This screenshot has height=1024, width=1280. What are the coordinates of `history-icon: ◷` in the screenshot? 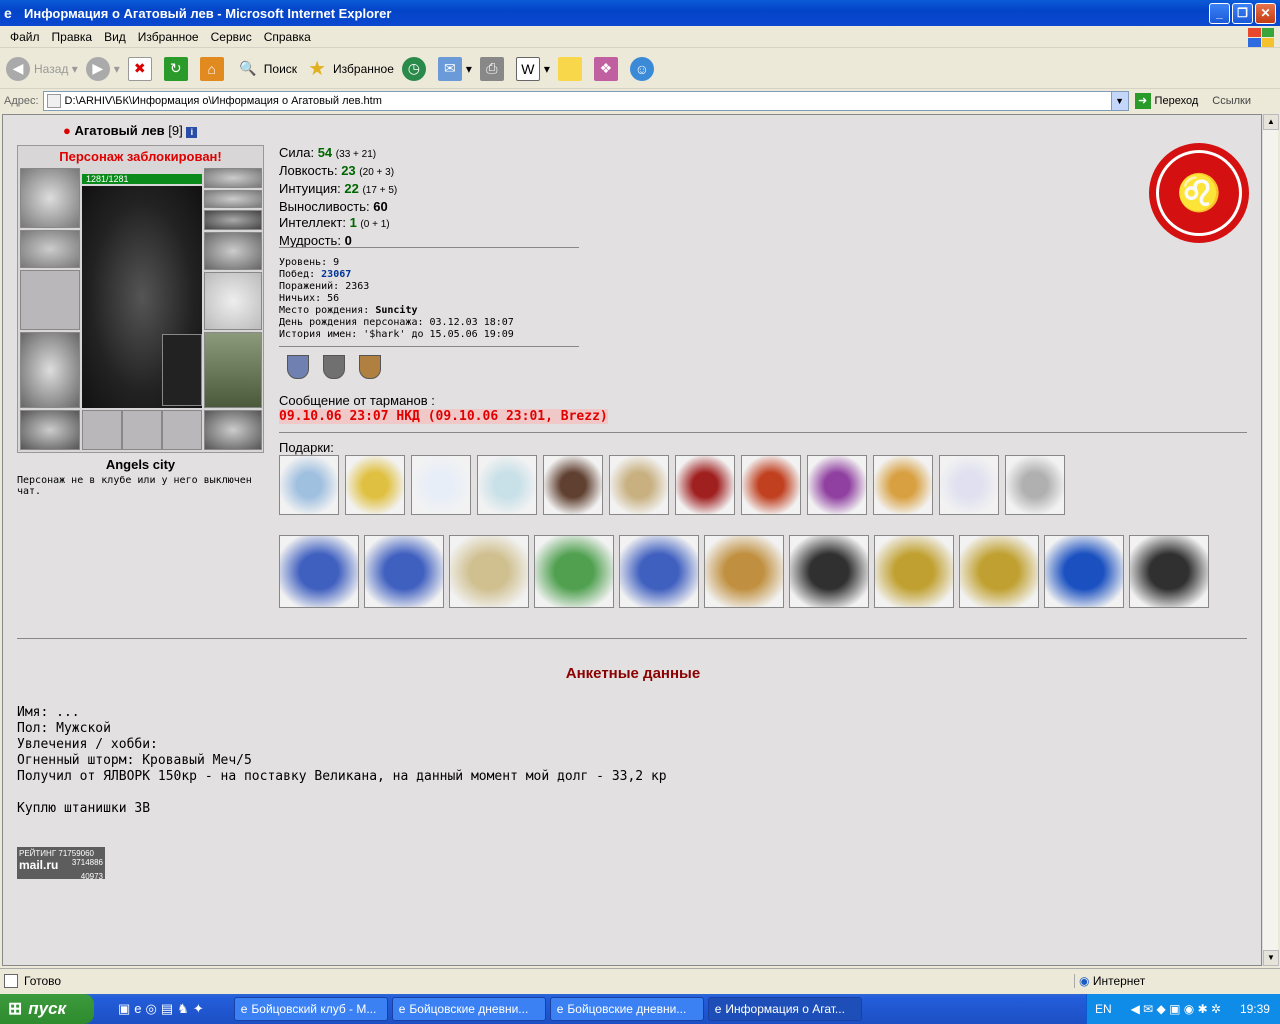 It's located at (413, 68).